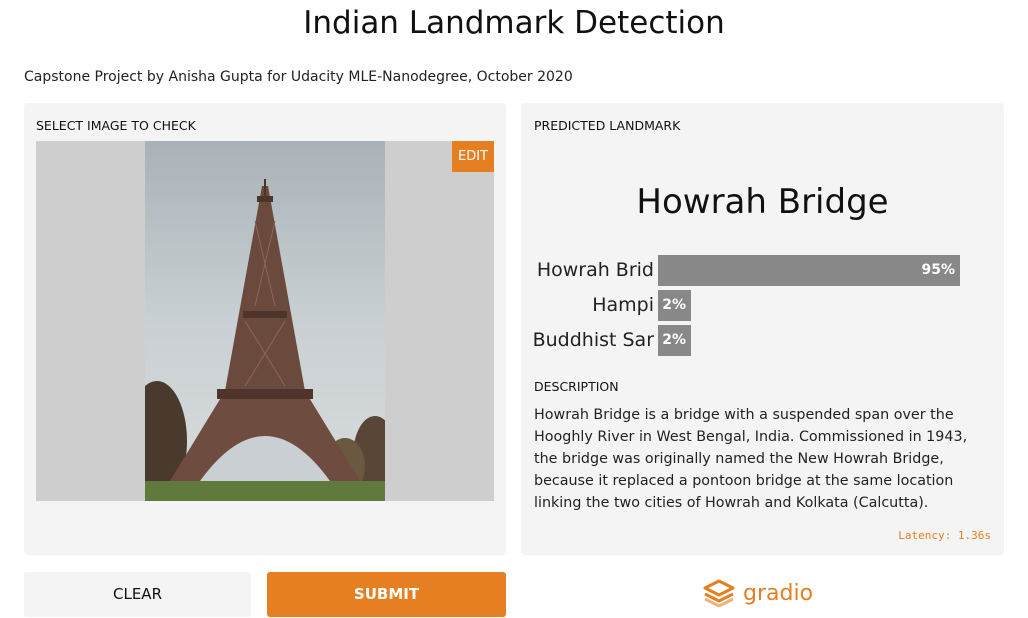 The width and height of the screenshot is (1028, 618). What do you see at coordinates (623, 305) in the screenshot?
I see `confidence-label: Hampi` at bounding box center [623, 305].